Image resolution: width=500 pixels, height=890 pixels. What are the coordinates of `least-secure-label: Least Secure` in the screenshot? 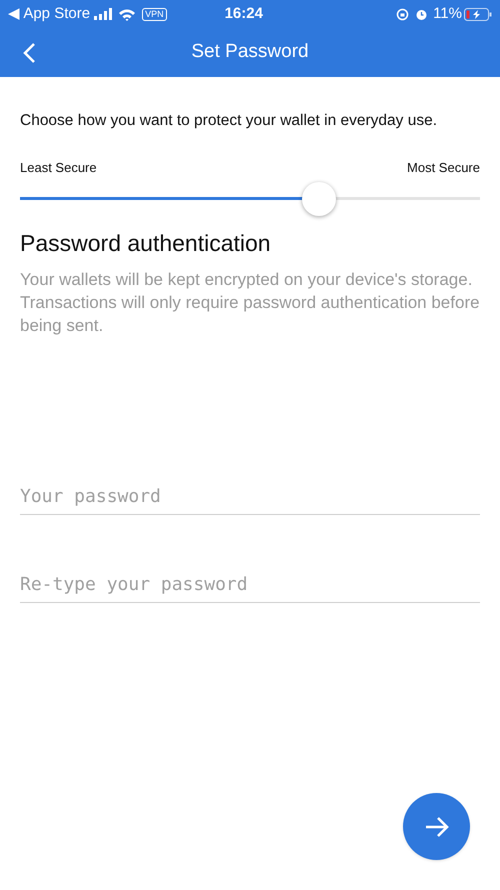 It's located at (58, 168).